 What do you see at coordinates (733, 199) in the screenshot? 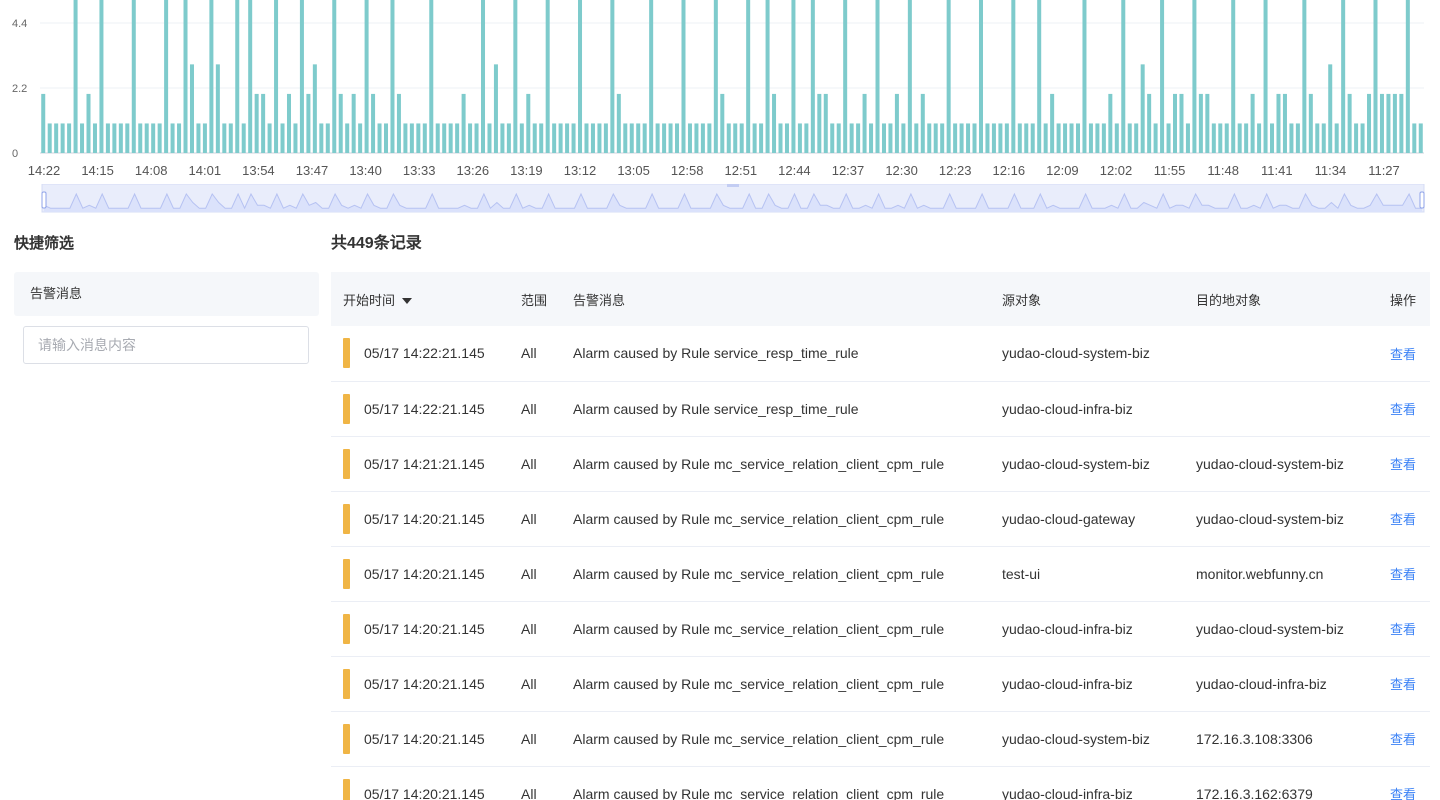
I see `chart-zoom-slider` at bounding box center [733, 199].